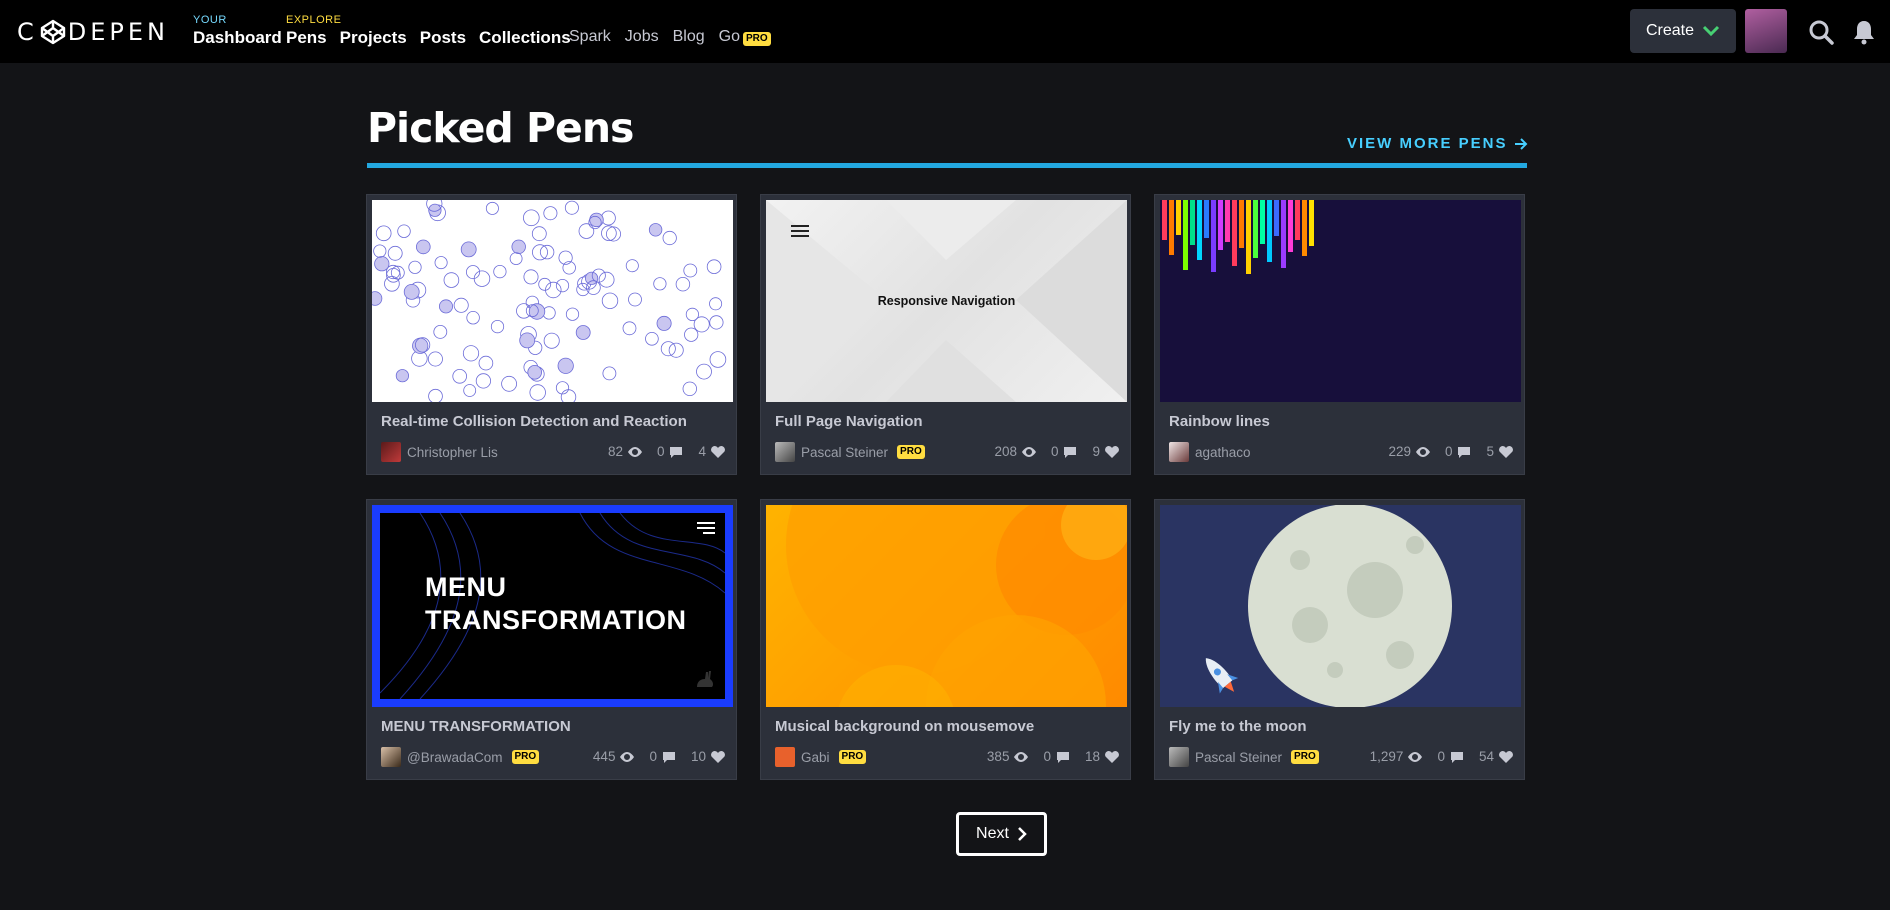 This screenshot has width=1890, height=910. Describe the element at coordinates (1490, 451) in the screenshot. I see `likes-count: 5` at that location.